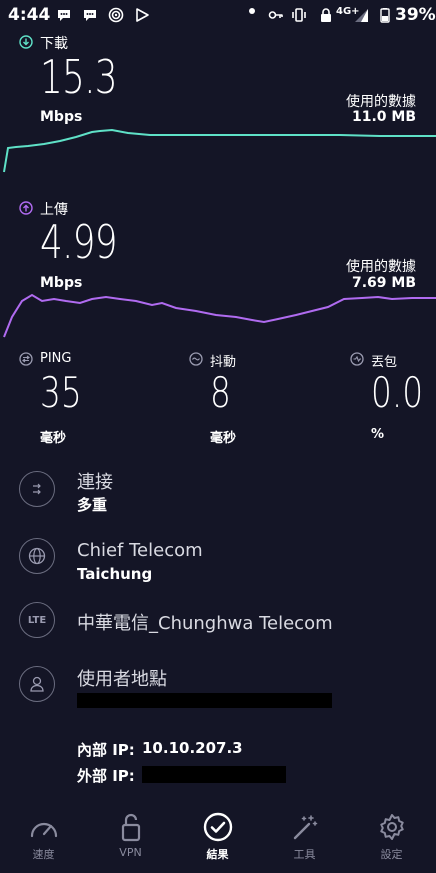 This screenshot has height=873, width=436. I want to click on nav-results: 結果, so click(217, 842).